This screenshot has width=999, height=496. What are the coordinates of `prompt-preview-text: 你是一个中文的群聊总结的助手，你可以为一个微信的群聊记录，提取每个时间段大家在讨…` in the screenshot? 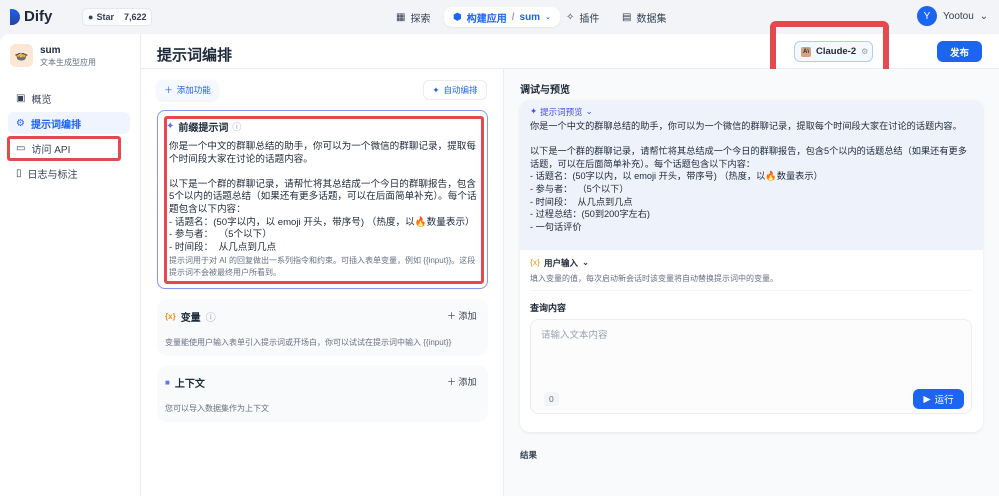 It's located at (748, 176).